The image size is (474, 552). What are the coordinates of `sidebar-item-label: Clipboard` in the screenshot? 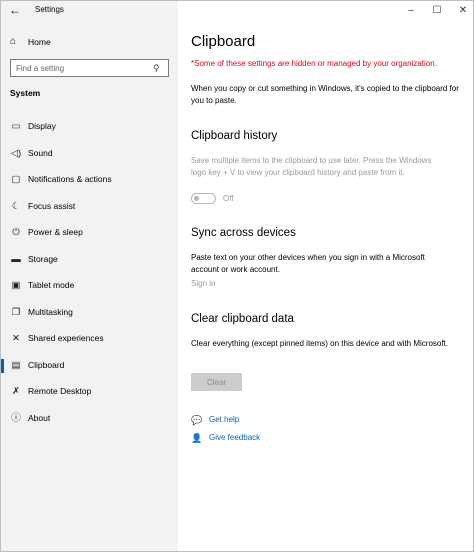 It's located at (46, 364).